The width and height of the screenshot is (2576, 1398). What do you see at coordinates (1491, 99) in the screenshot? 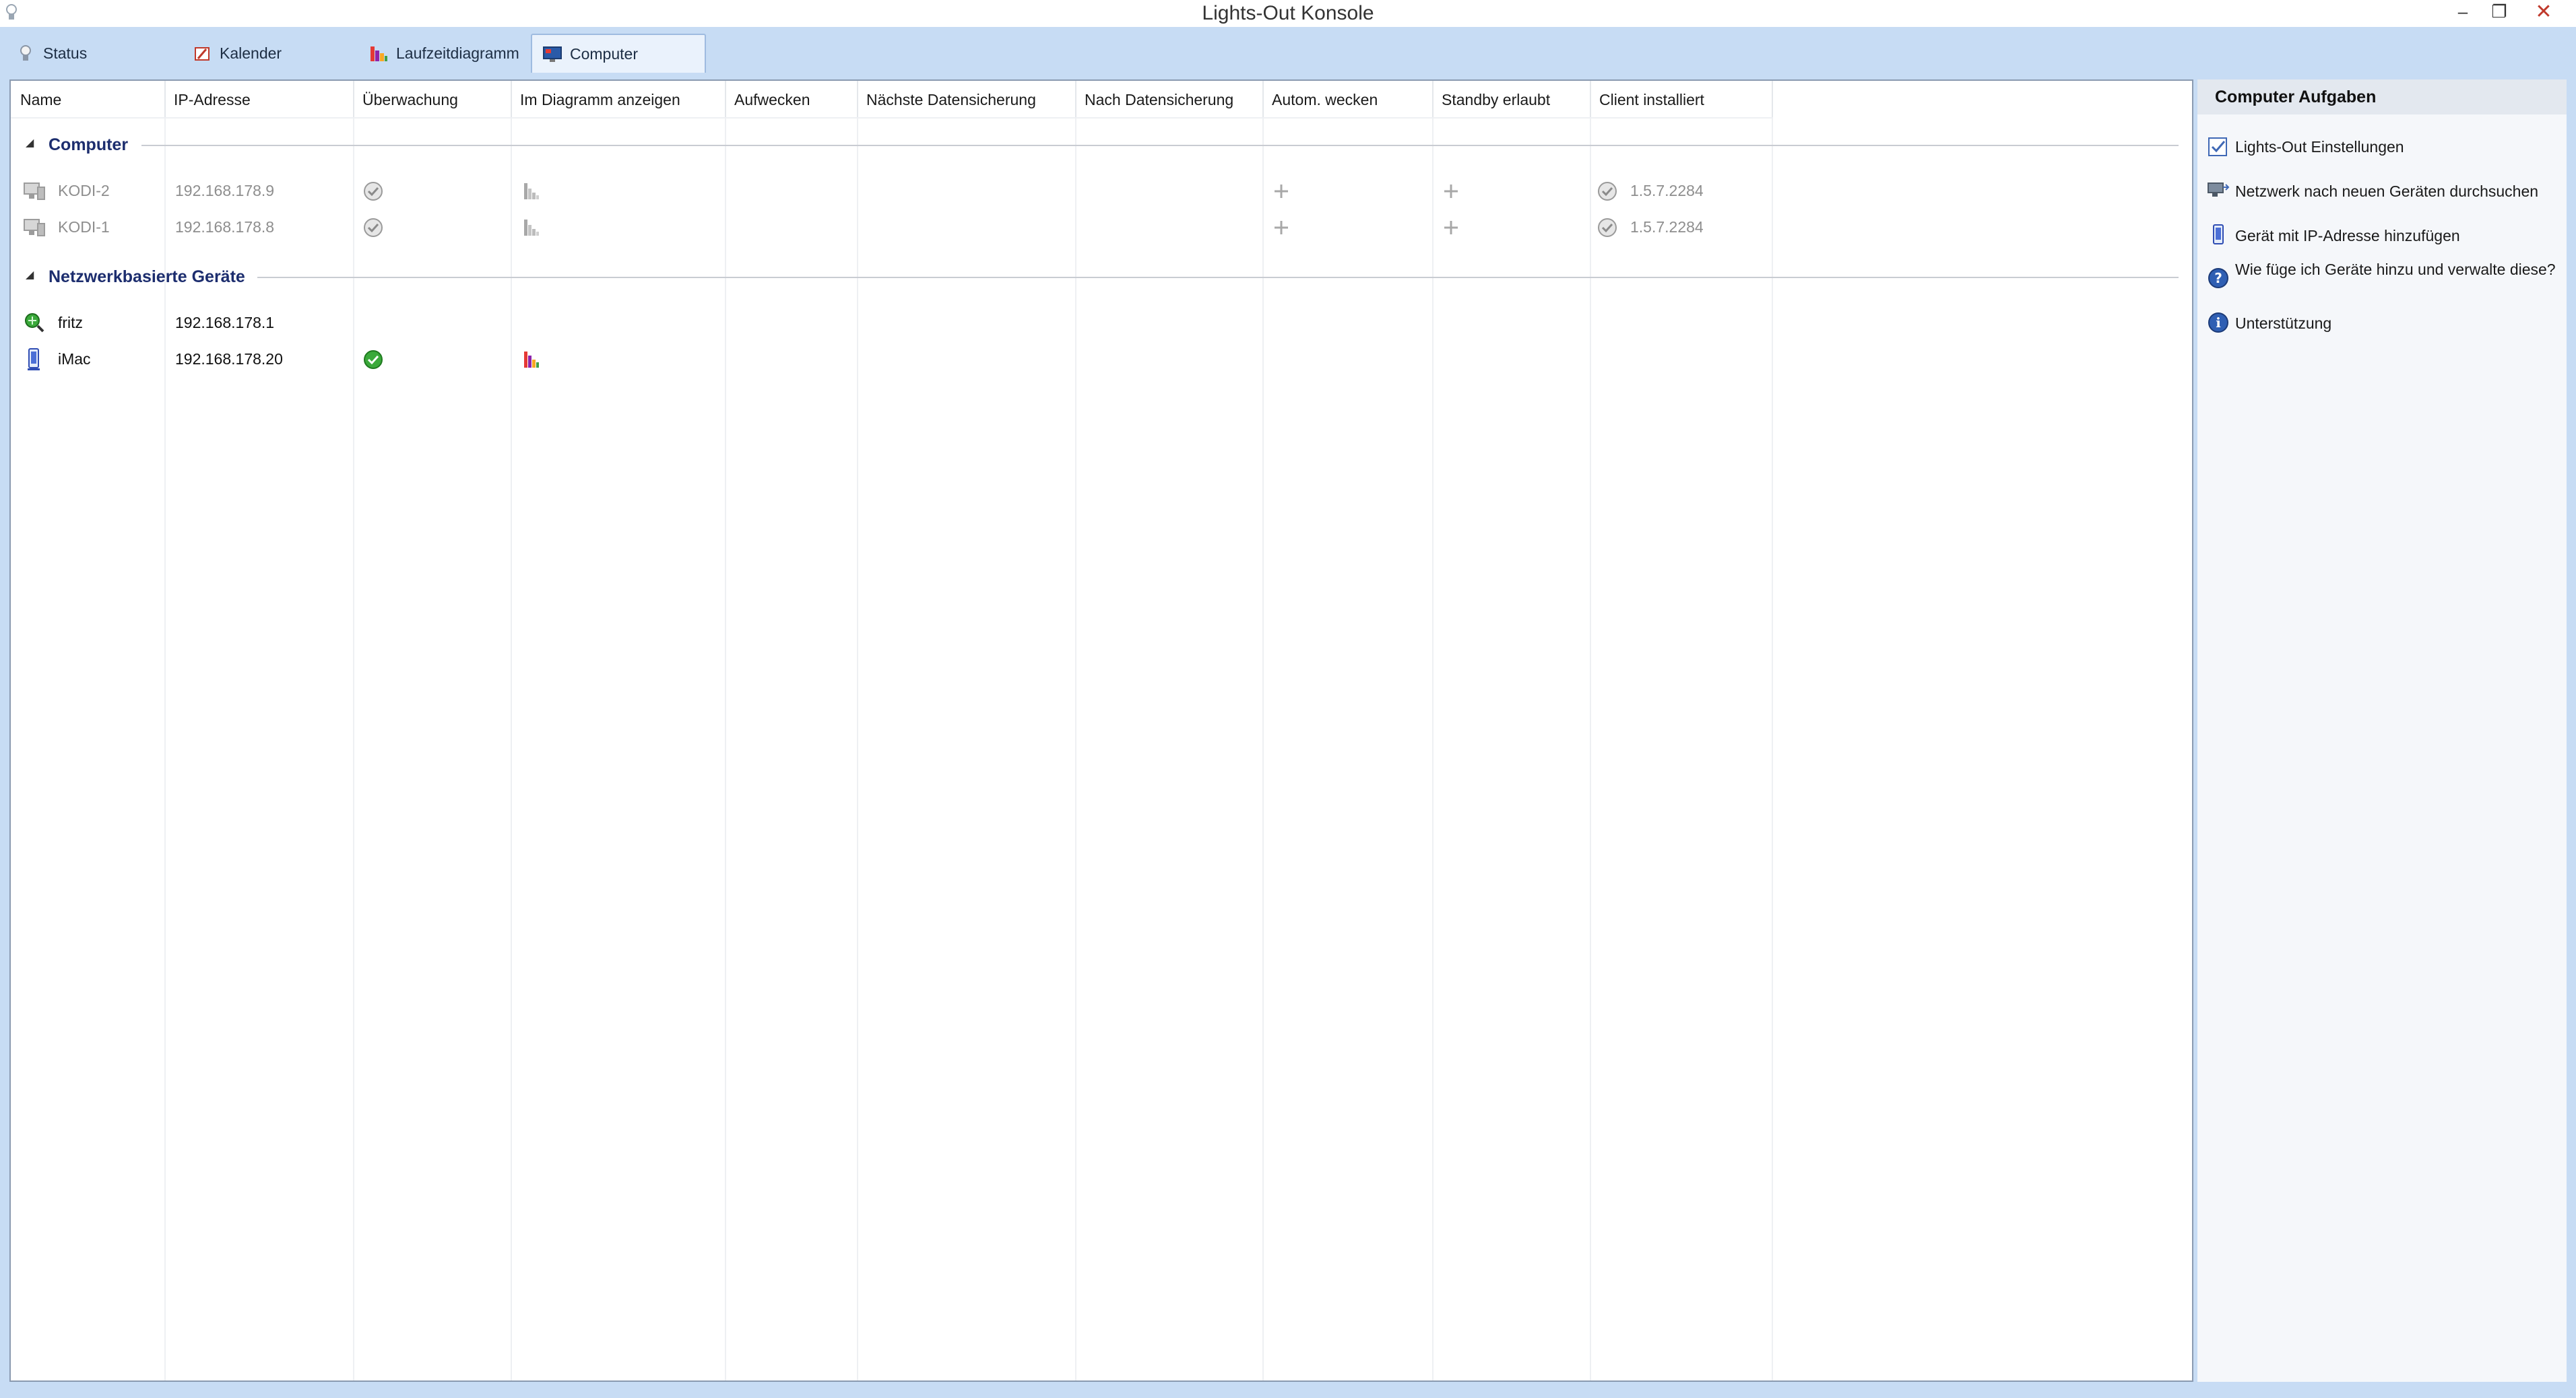
I see `column-header-standby: Standby erlaubt` at bounding box center [1491, 99].